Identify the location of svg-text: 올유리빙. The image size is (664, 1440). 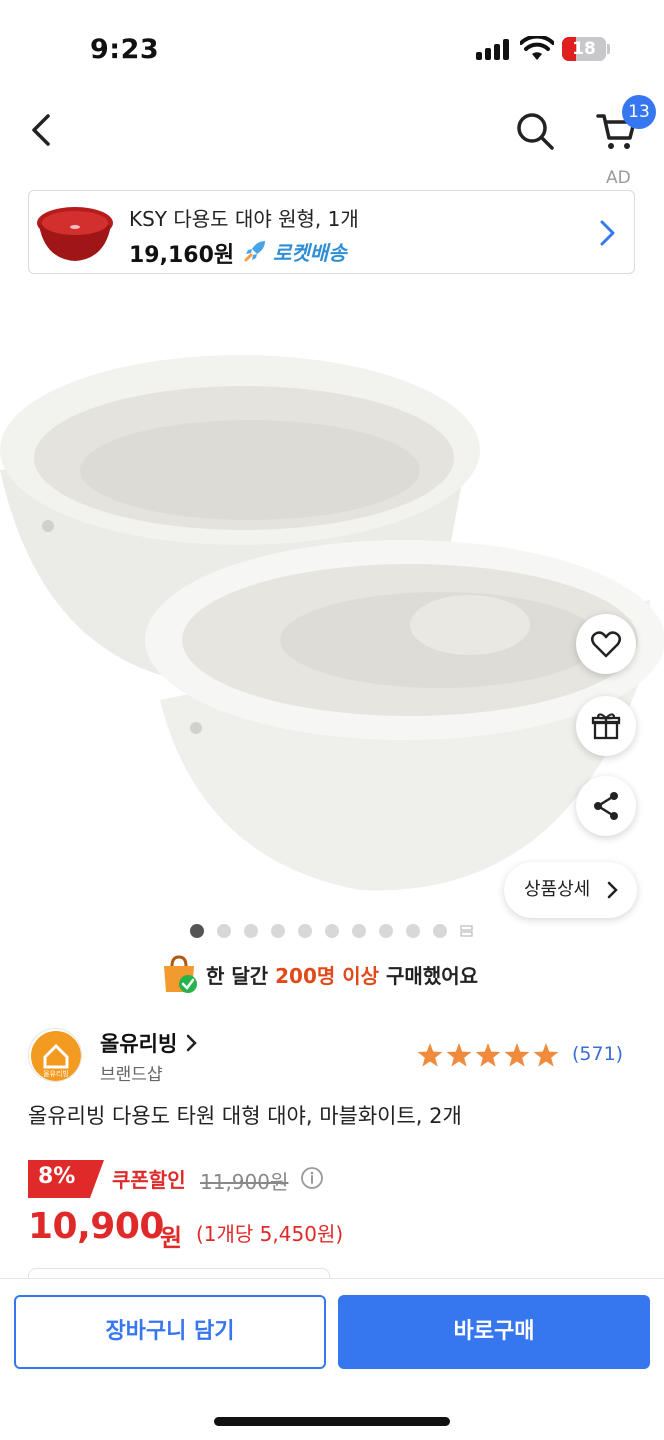
(56, 1073).